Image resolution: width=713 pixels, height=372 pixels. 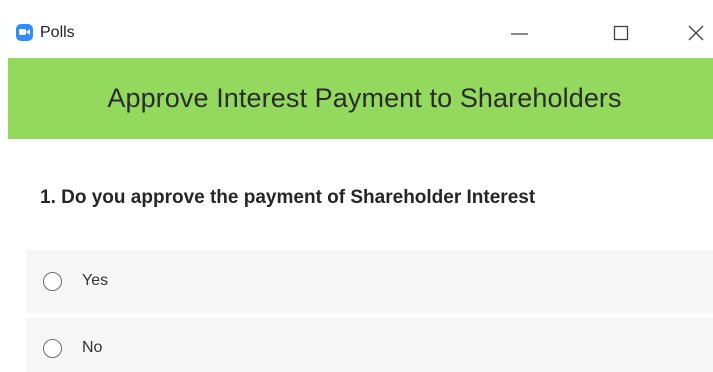 I want to click on poll-title: Approve Interest Payment to Shareholders, so click(x=364, y=98).